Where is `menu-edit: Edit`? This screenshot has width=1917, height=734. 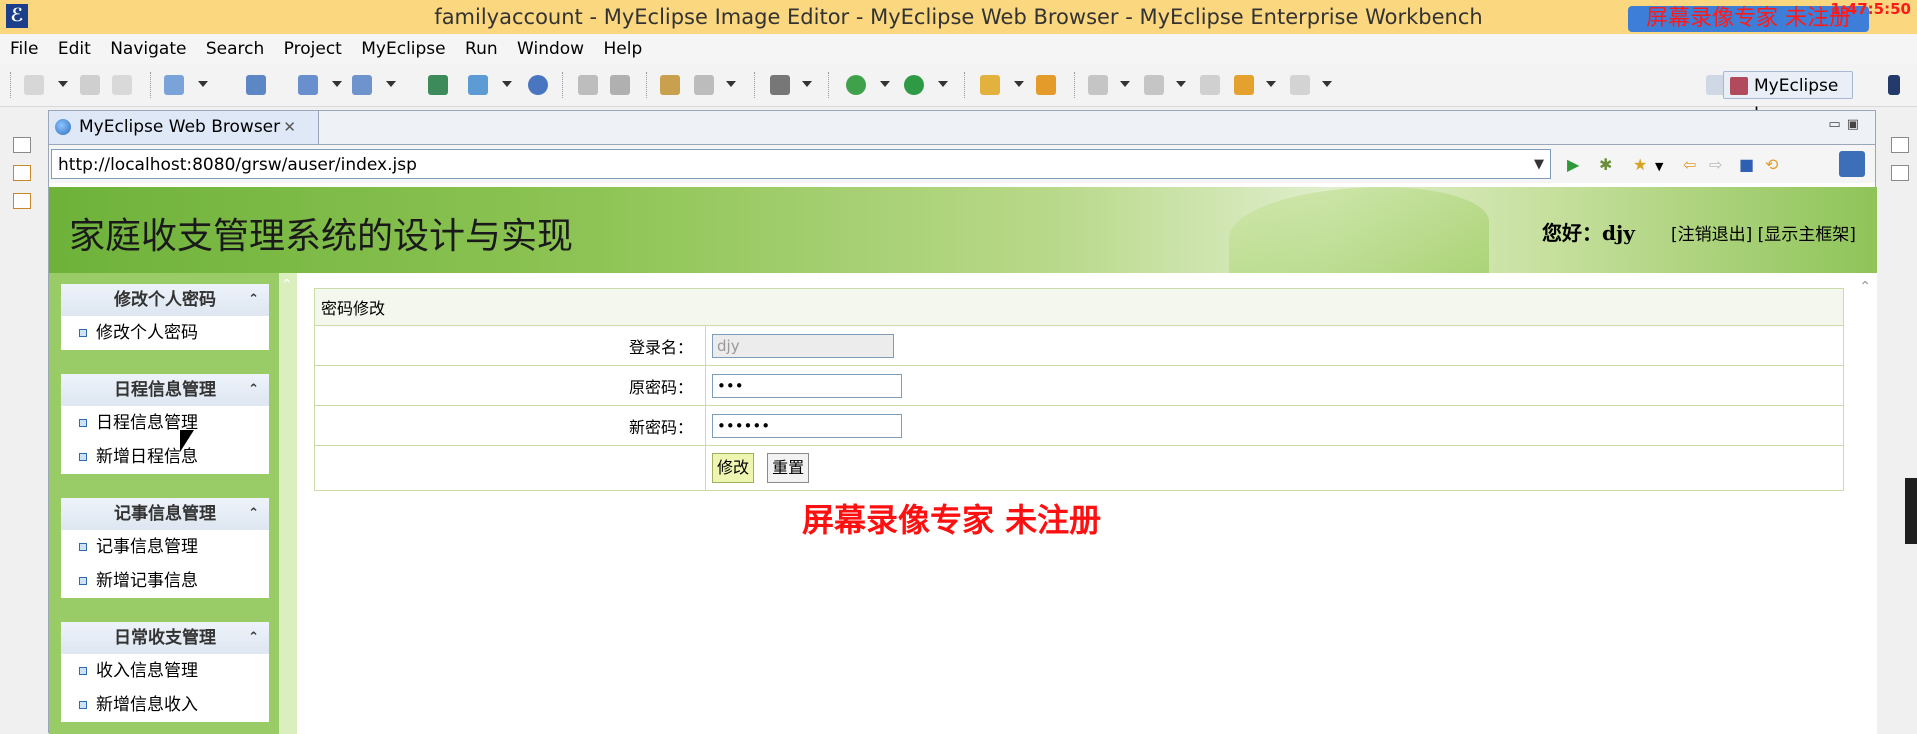
menu-edit: Edit is located at coordinates (74, 49).